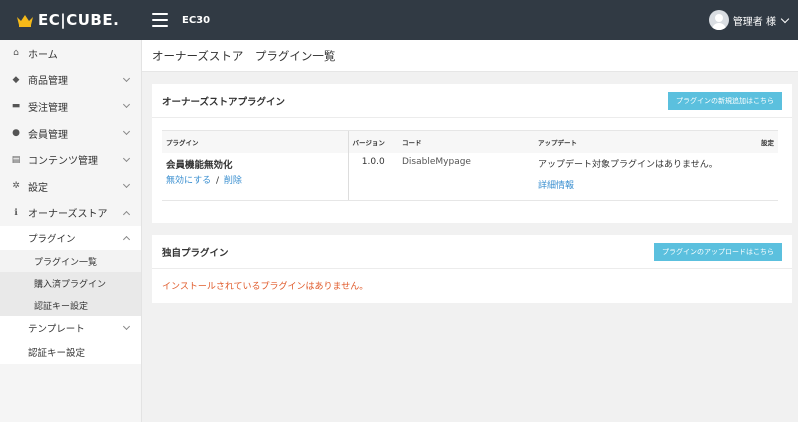  What do you see at coordinates (16, 159) in the screenshot?
I see `file-icon: ▤` at bounding box center [16, 159].